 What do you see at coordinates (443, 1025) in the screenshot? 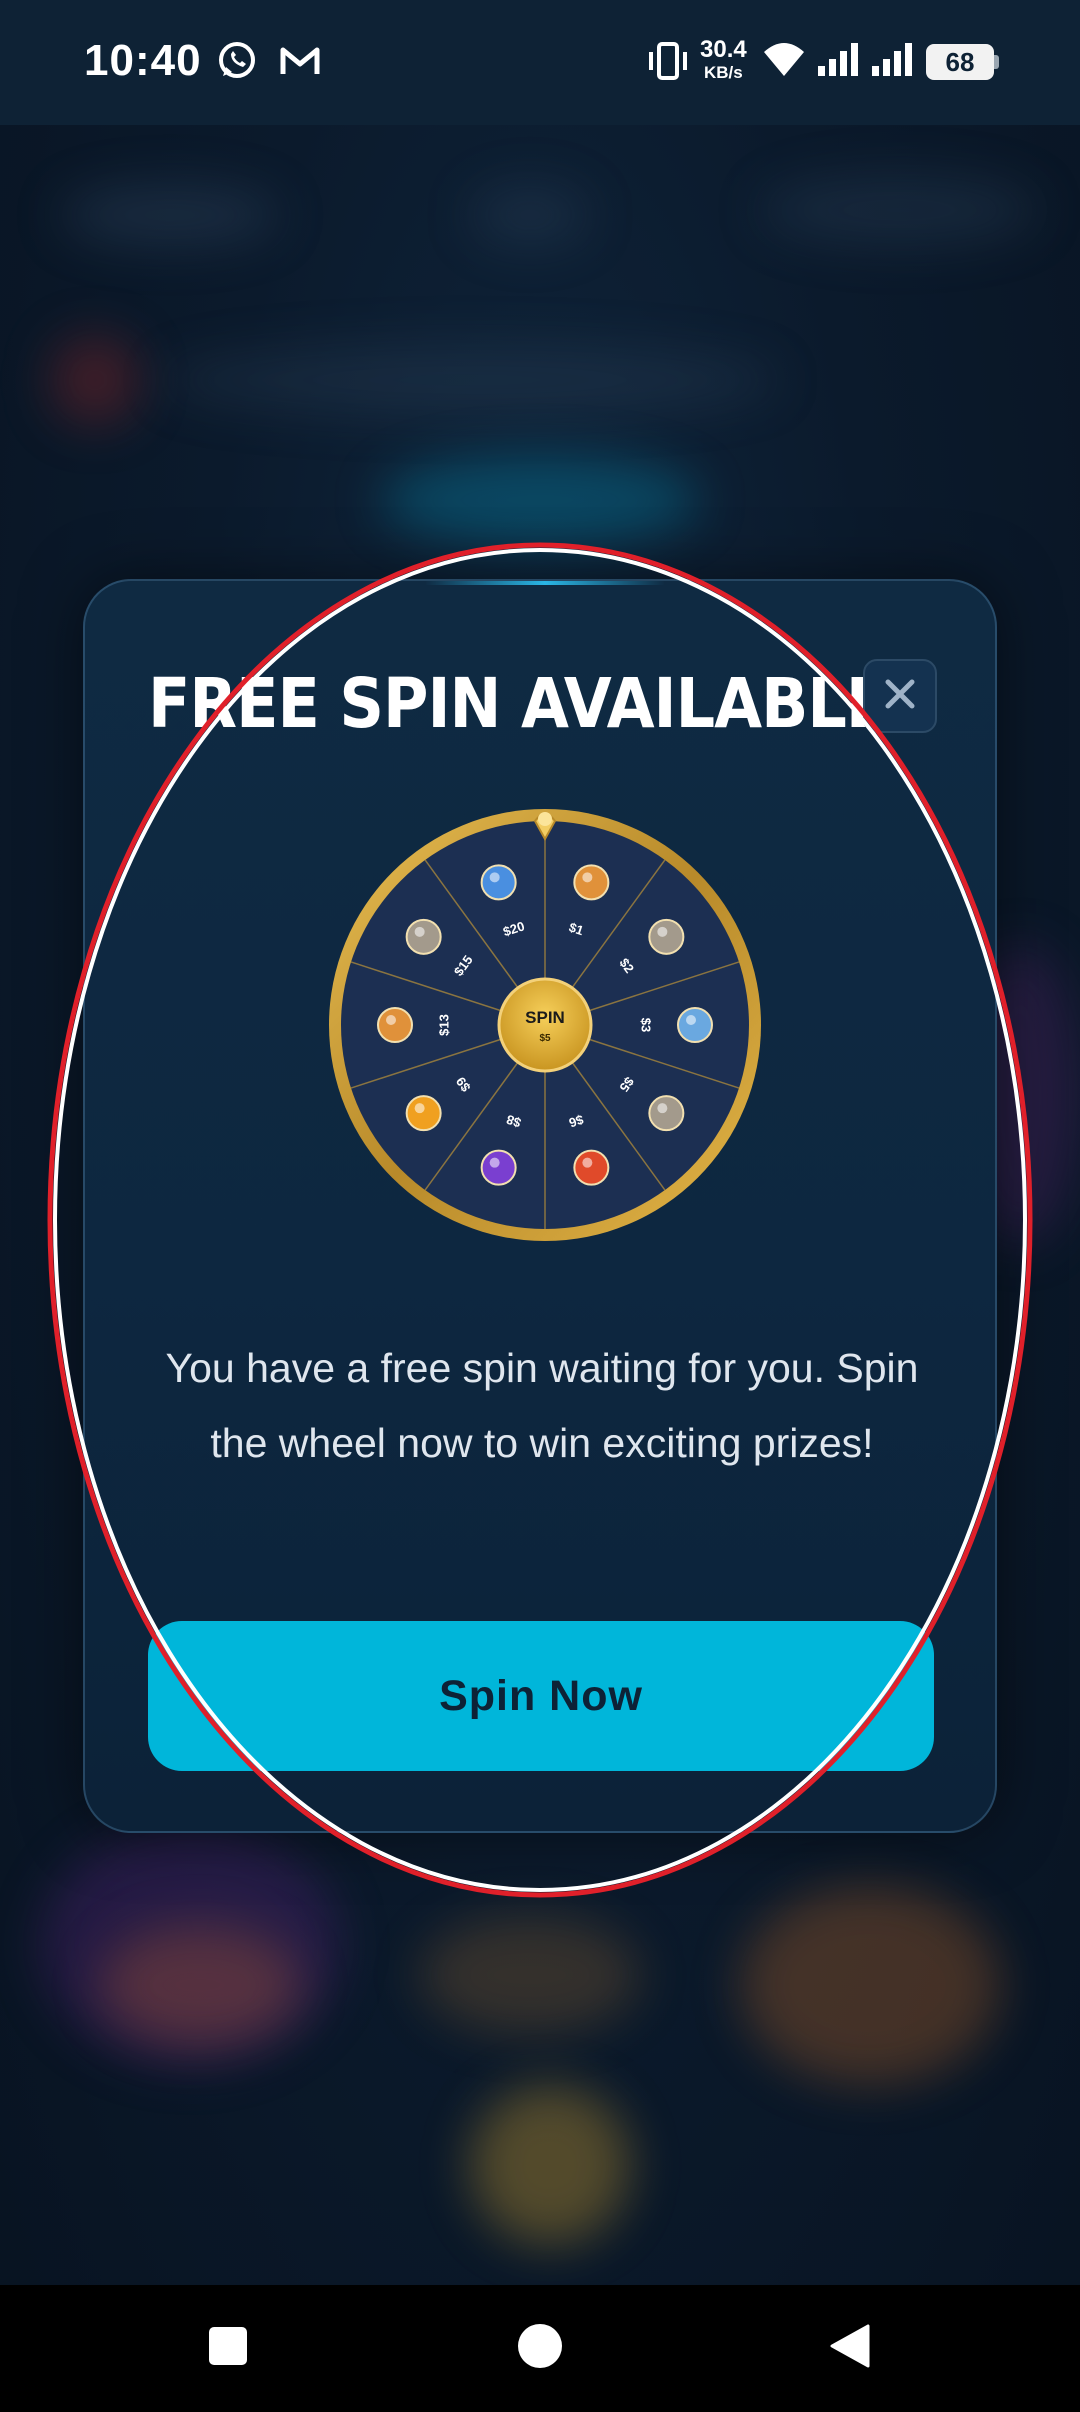
I see `wheel-segment-label: $13` at bounding box center [443, 1025].